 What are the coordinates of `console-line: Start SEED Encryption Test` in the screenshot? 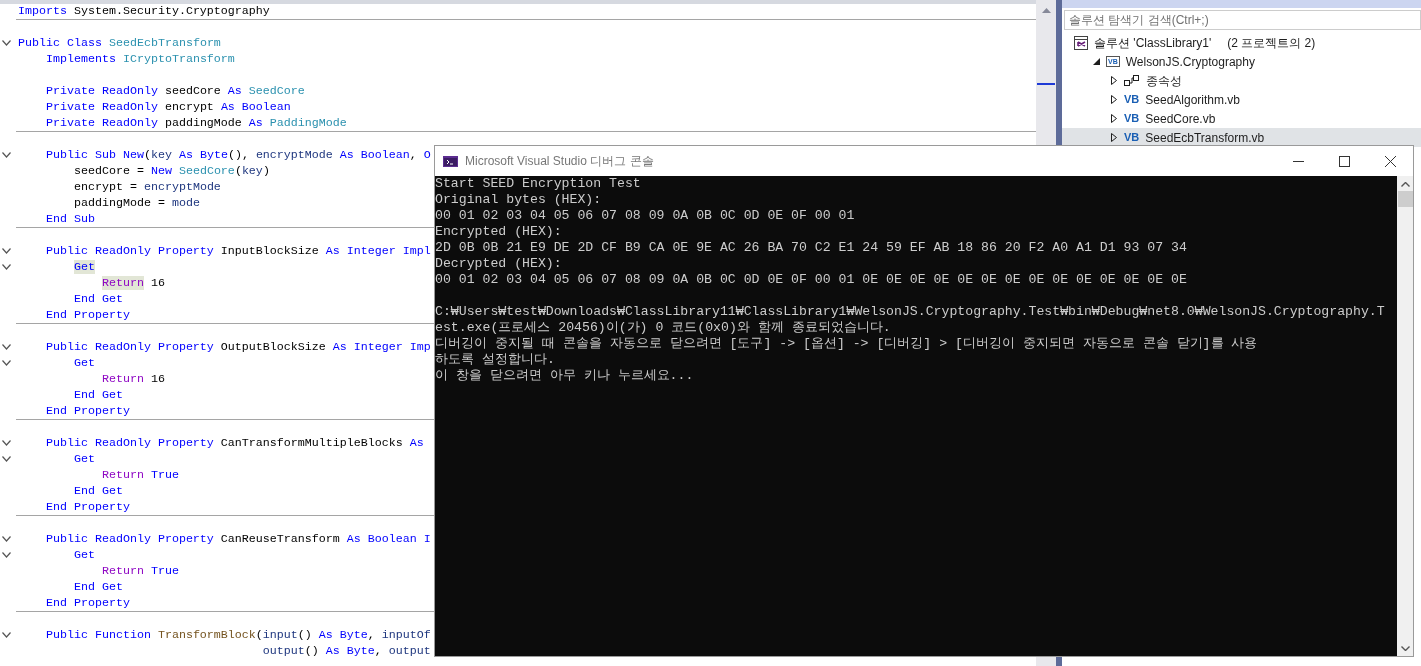 It's located at (538, 184).